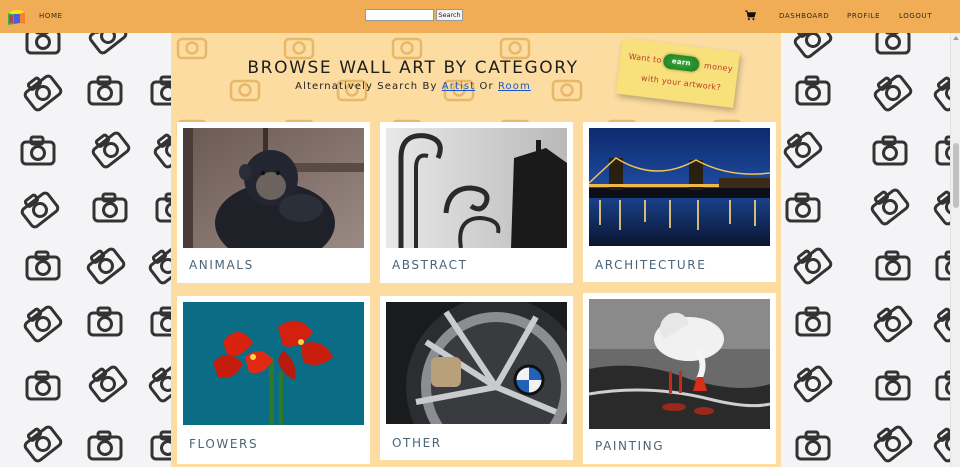  Describe the element at coordinates (650, 265) in the screenshot. I see `category-label: ARCHITECTURE` at that location.